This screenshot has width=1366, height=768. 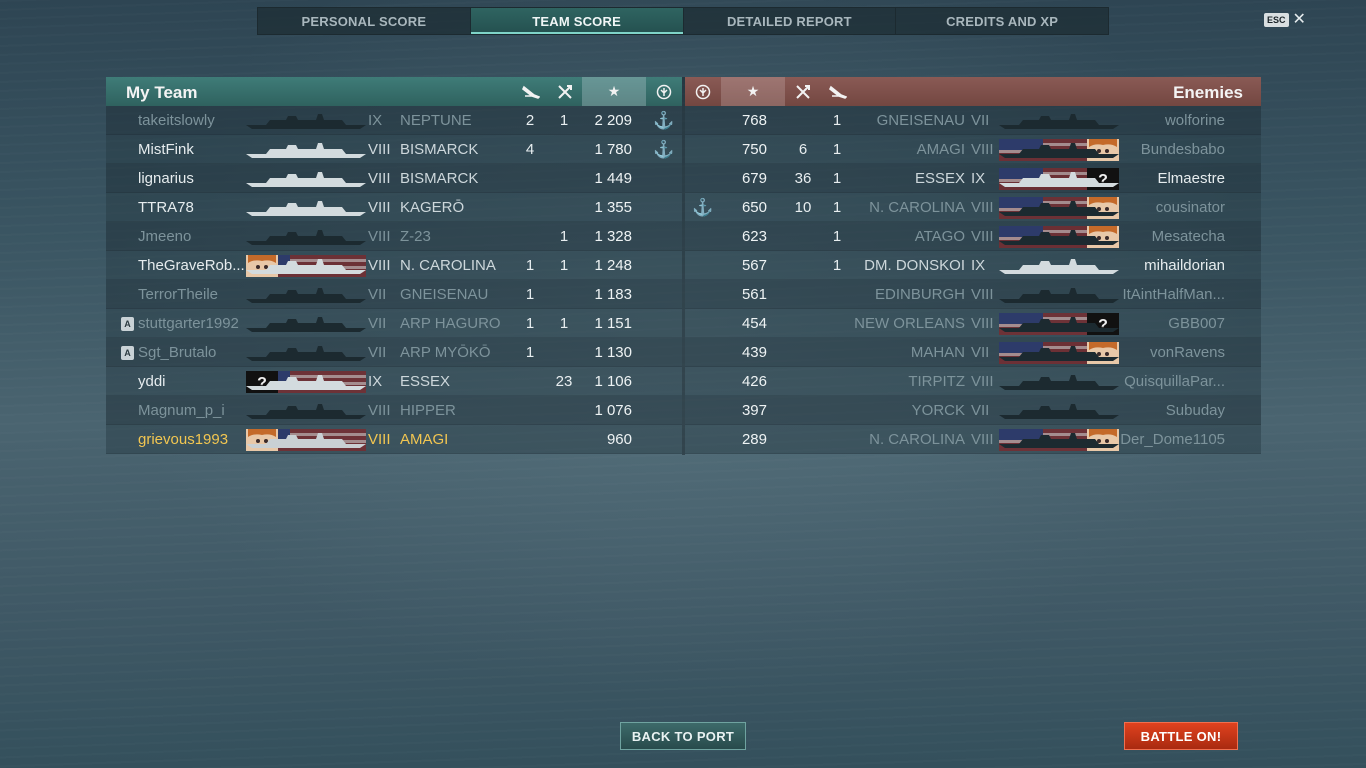 I want to click on ship-name: NEPTUNE, so click(x=436, y=120).